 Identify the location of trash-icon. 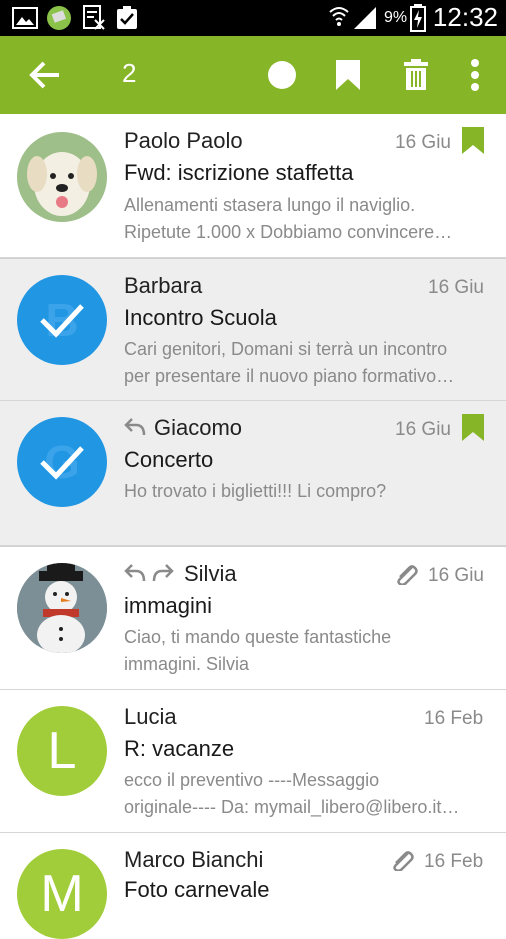
(416, 74).